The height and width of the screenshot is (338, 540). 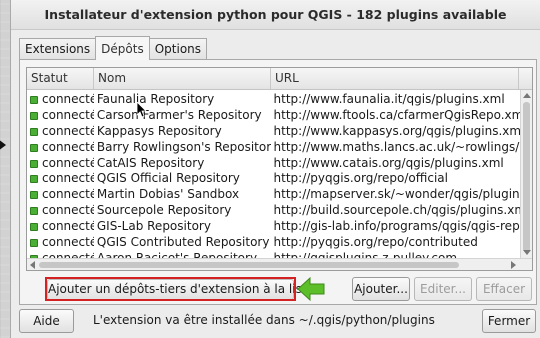 I want to click on repository-name: Faunalia Repository, so click(x=155, y=99).